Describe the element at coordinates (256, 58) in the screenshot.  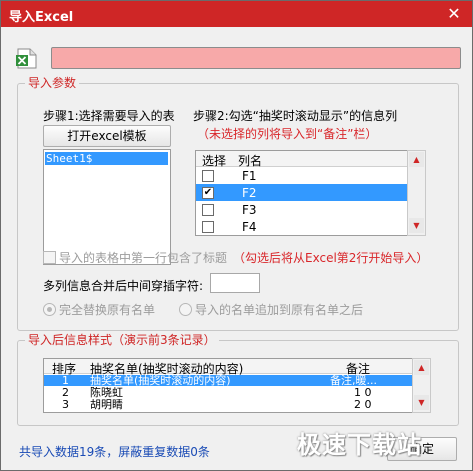
I see `import-progress-bar` at that location.